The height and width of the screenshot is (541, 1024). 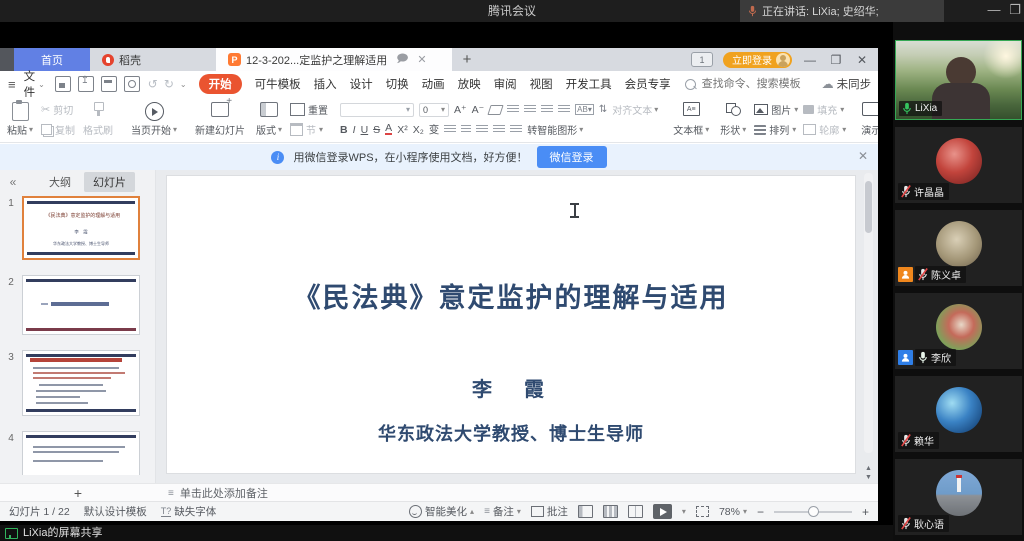 What do you see at coordinates (547, 109) in the screenshot?
I see `decrease-indent-icon` at bounding box center [547, 109].